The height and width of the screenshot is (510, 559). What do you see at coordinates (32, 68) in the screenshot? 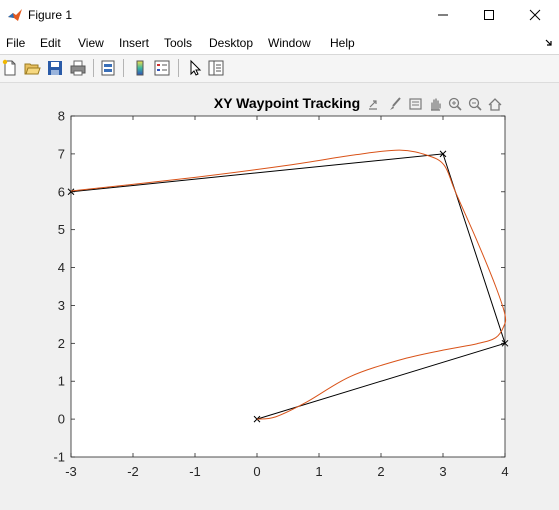
I see `open-file-icon` at bounding box center [32, 68].